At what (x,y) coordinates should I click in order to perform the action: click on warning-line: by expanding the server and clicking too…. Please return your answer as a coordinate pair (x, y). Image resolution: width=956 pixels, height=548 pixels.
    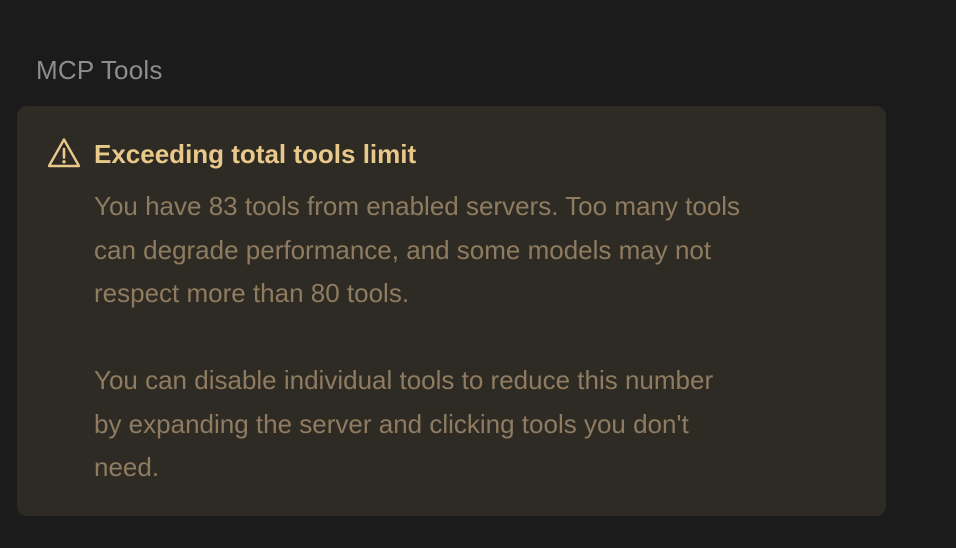
    Looking at the image, I should click on (391, 423).